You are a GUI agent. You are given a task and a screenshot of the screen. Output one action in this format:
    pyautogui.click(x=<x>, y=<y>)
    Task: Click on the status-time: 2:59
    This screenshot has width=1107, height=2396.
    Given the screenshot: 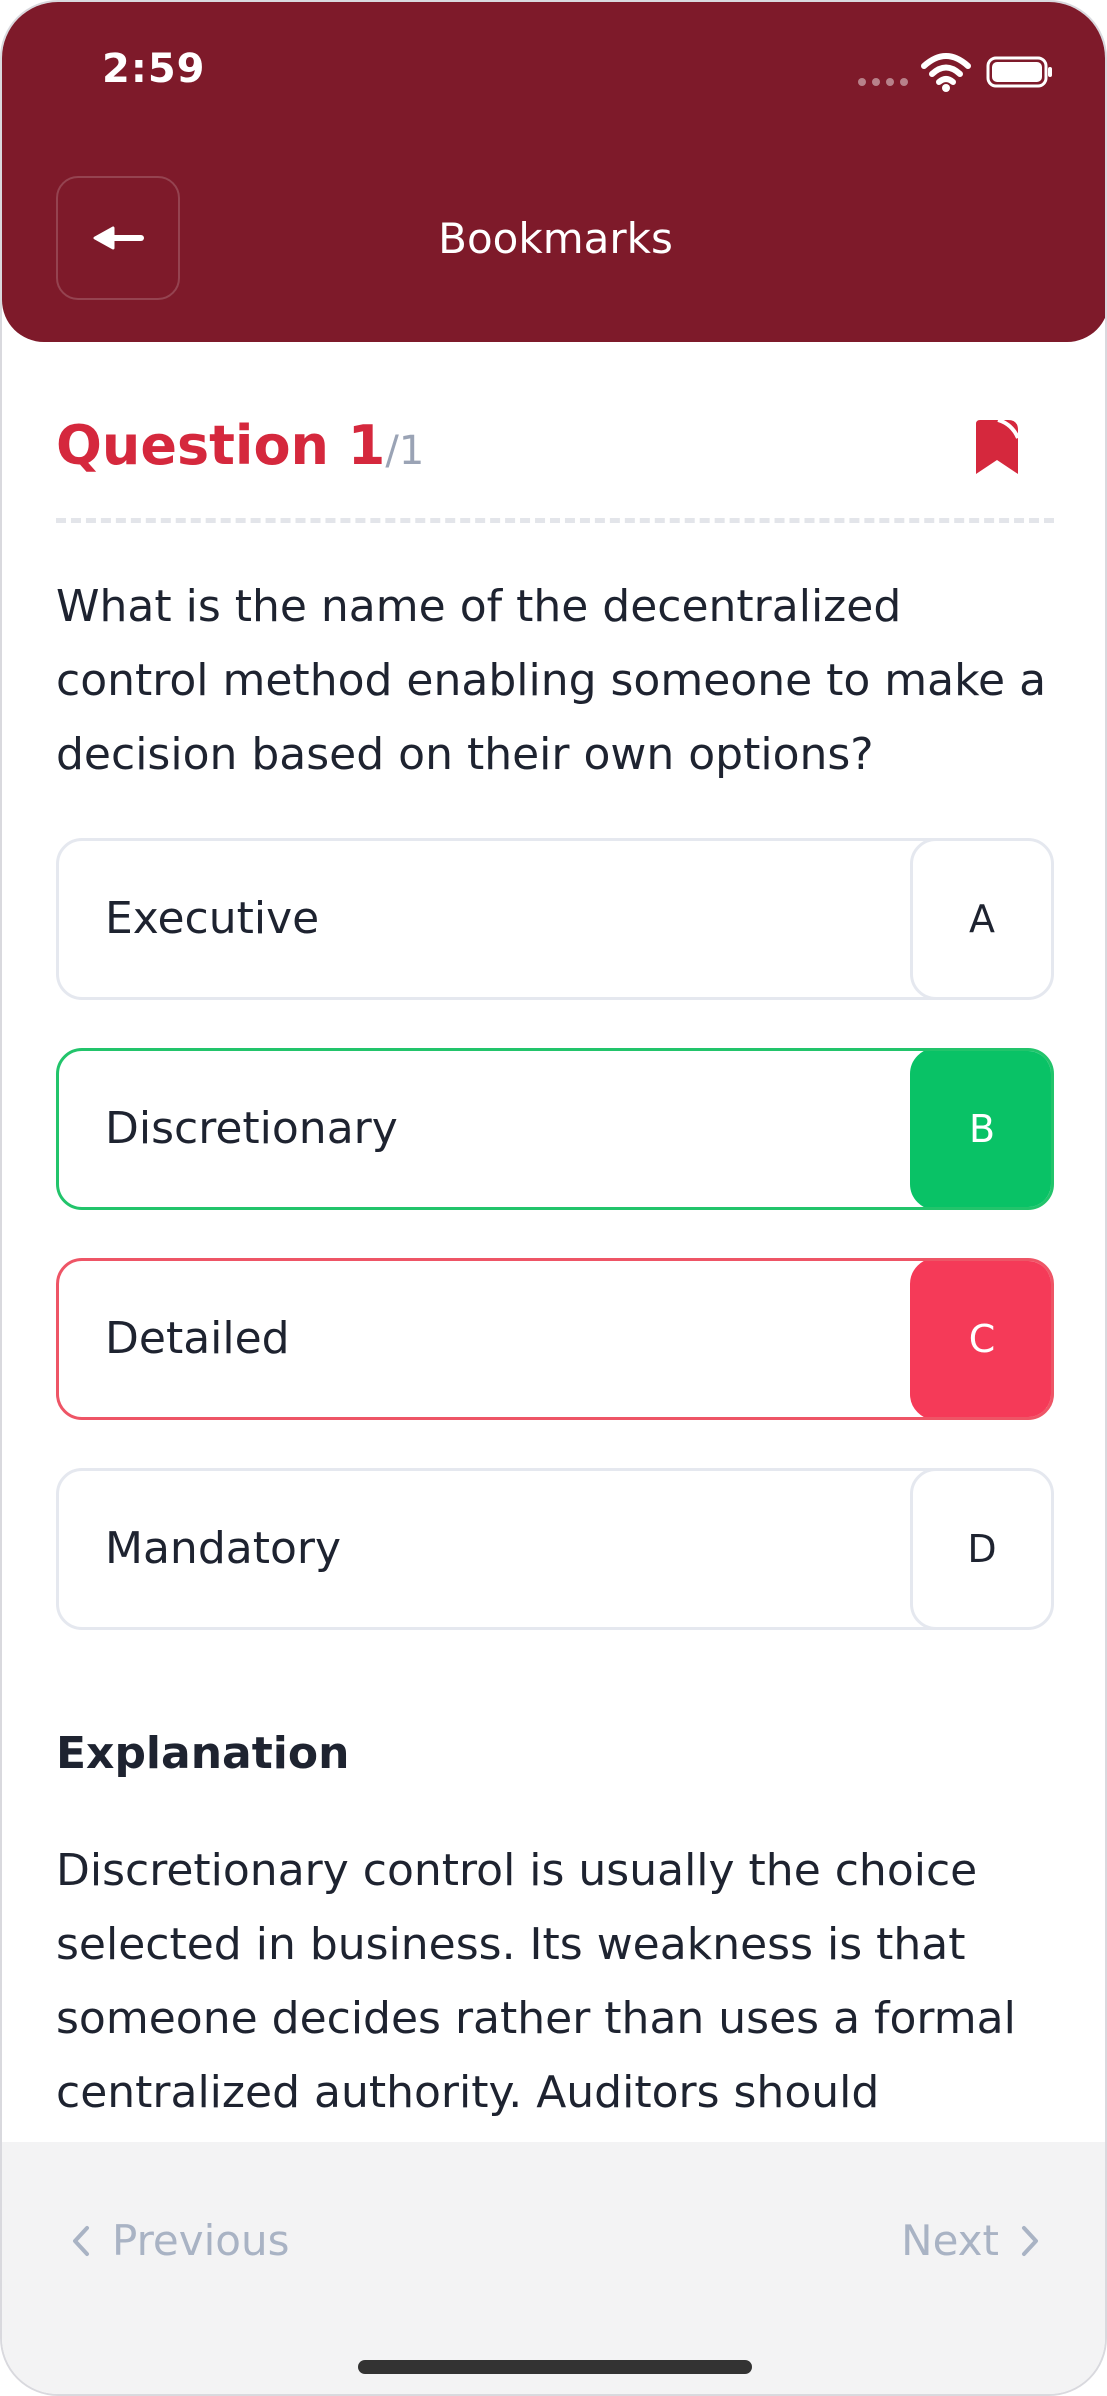 What is the action you would take?
    pyautogui.click(x=154, y=69)
    